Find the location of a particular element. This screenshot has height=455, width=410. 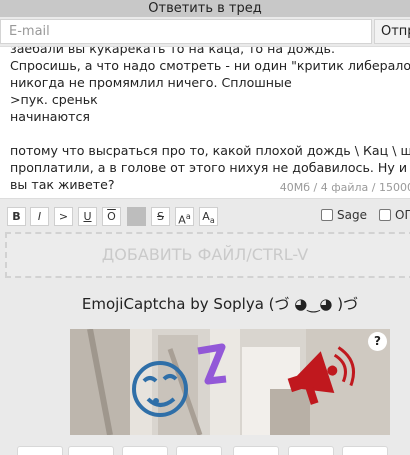

italic-button: I is located at coordinates (39, 216).